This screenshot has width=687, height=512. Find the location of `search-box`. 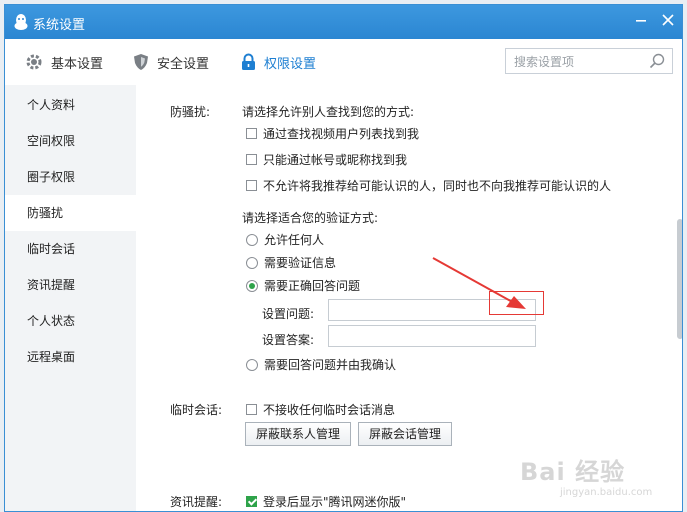

search-box is located at coordinates (589, 61).